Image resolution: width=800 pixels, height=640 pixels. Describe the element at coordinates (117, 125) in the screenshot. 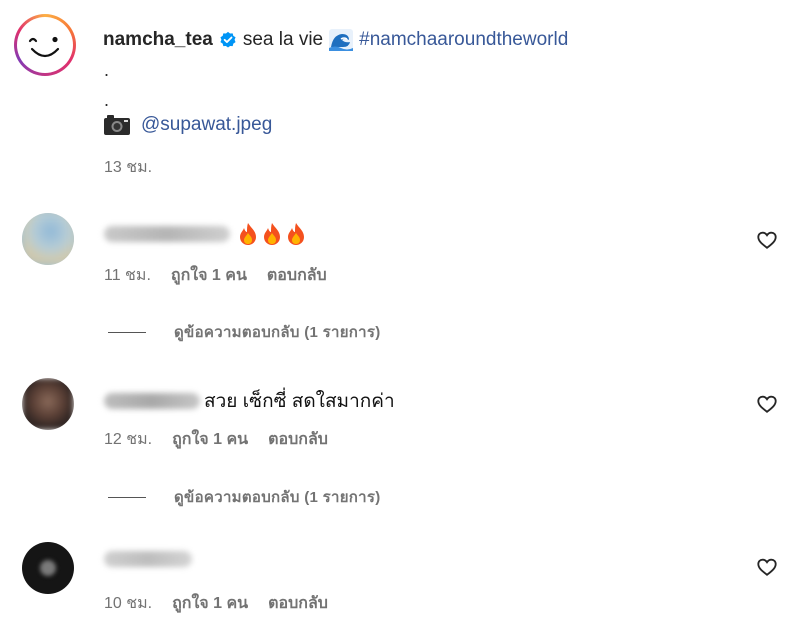

I see `camera-icon` at that location.